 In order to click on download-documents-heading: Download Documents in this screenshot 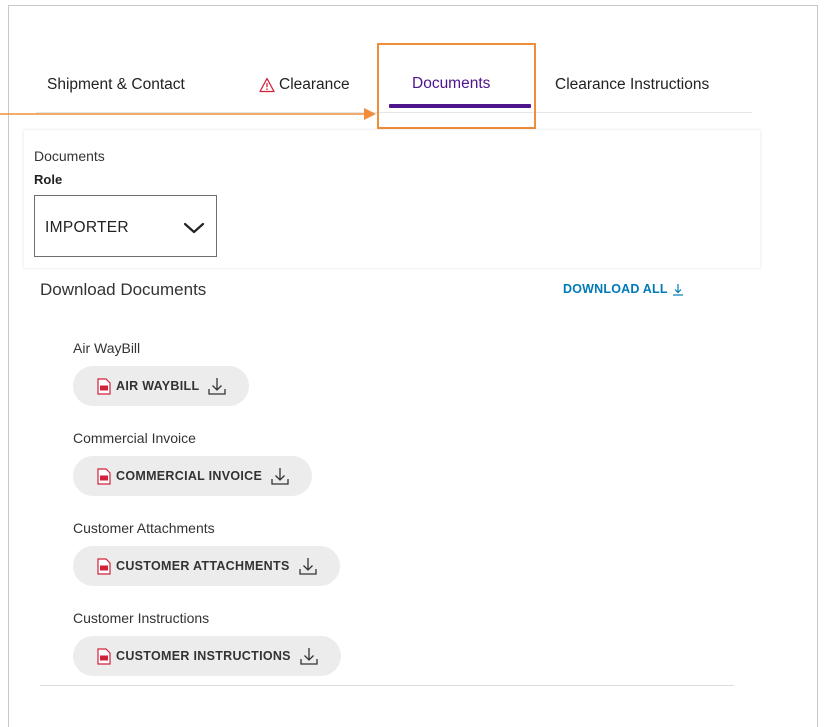, I will do `click(123, 289)`.